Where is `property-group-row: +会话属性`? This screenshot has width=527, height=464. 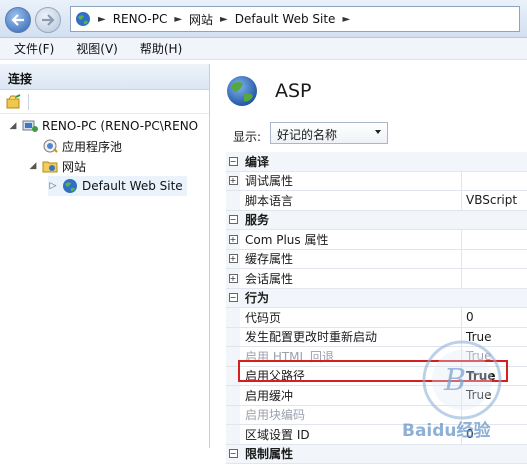 property-group-row: +会话属性 is located at coordinates (376, 279).